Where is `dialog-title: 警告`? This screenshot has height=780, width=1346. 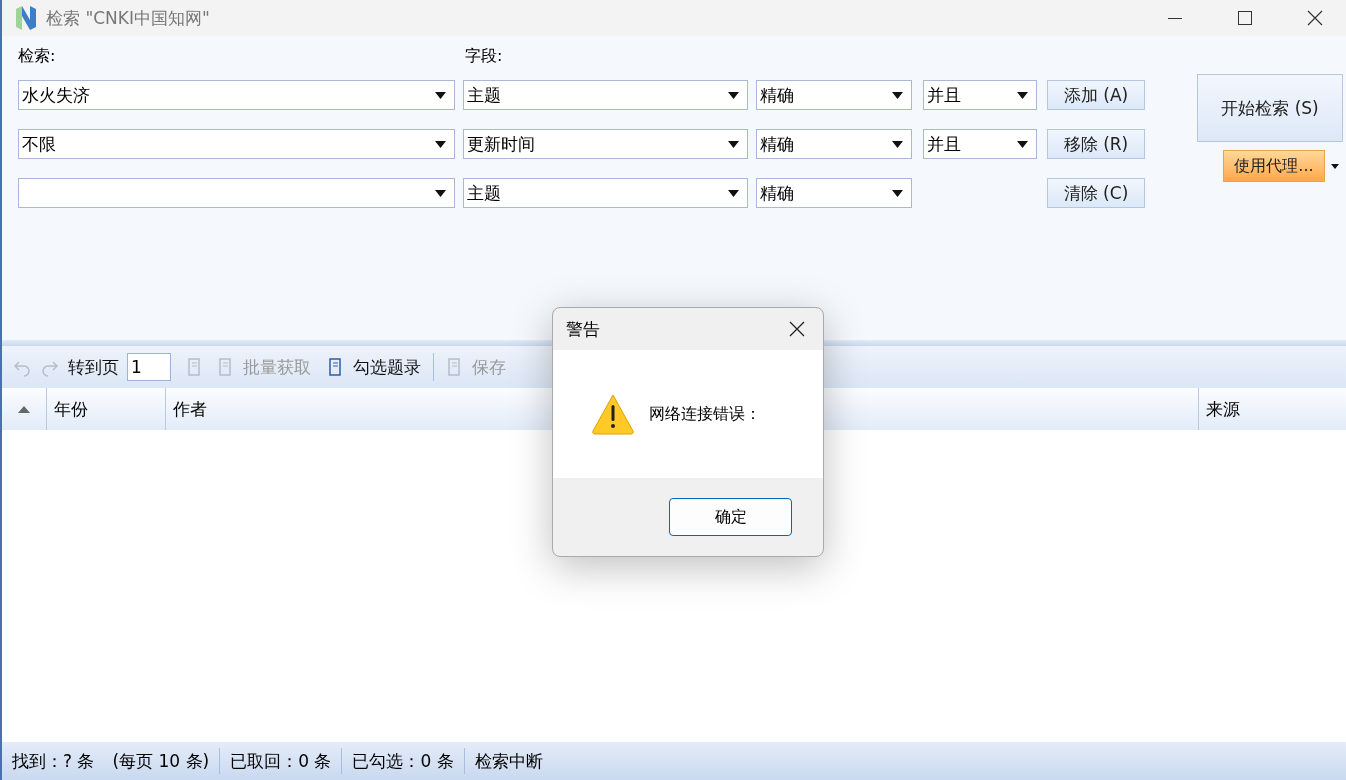
dialog-title: 警告 is located at coordinates (583, 329).